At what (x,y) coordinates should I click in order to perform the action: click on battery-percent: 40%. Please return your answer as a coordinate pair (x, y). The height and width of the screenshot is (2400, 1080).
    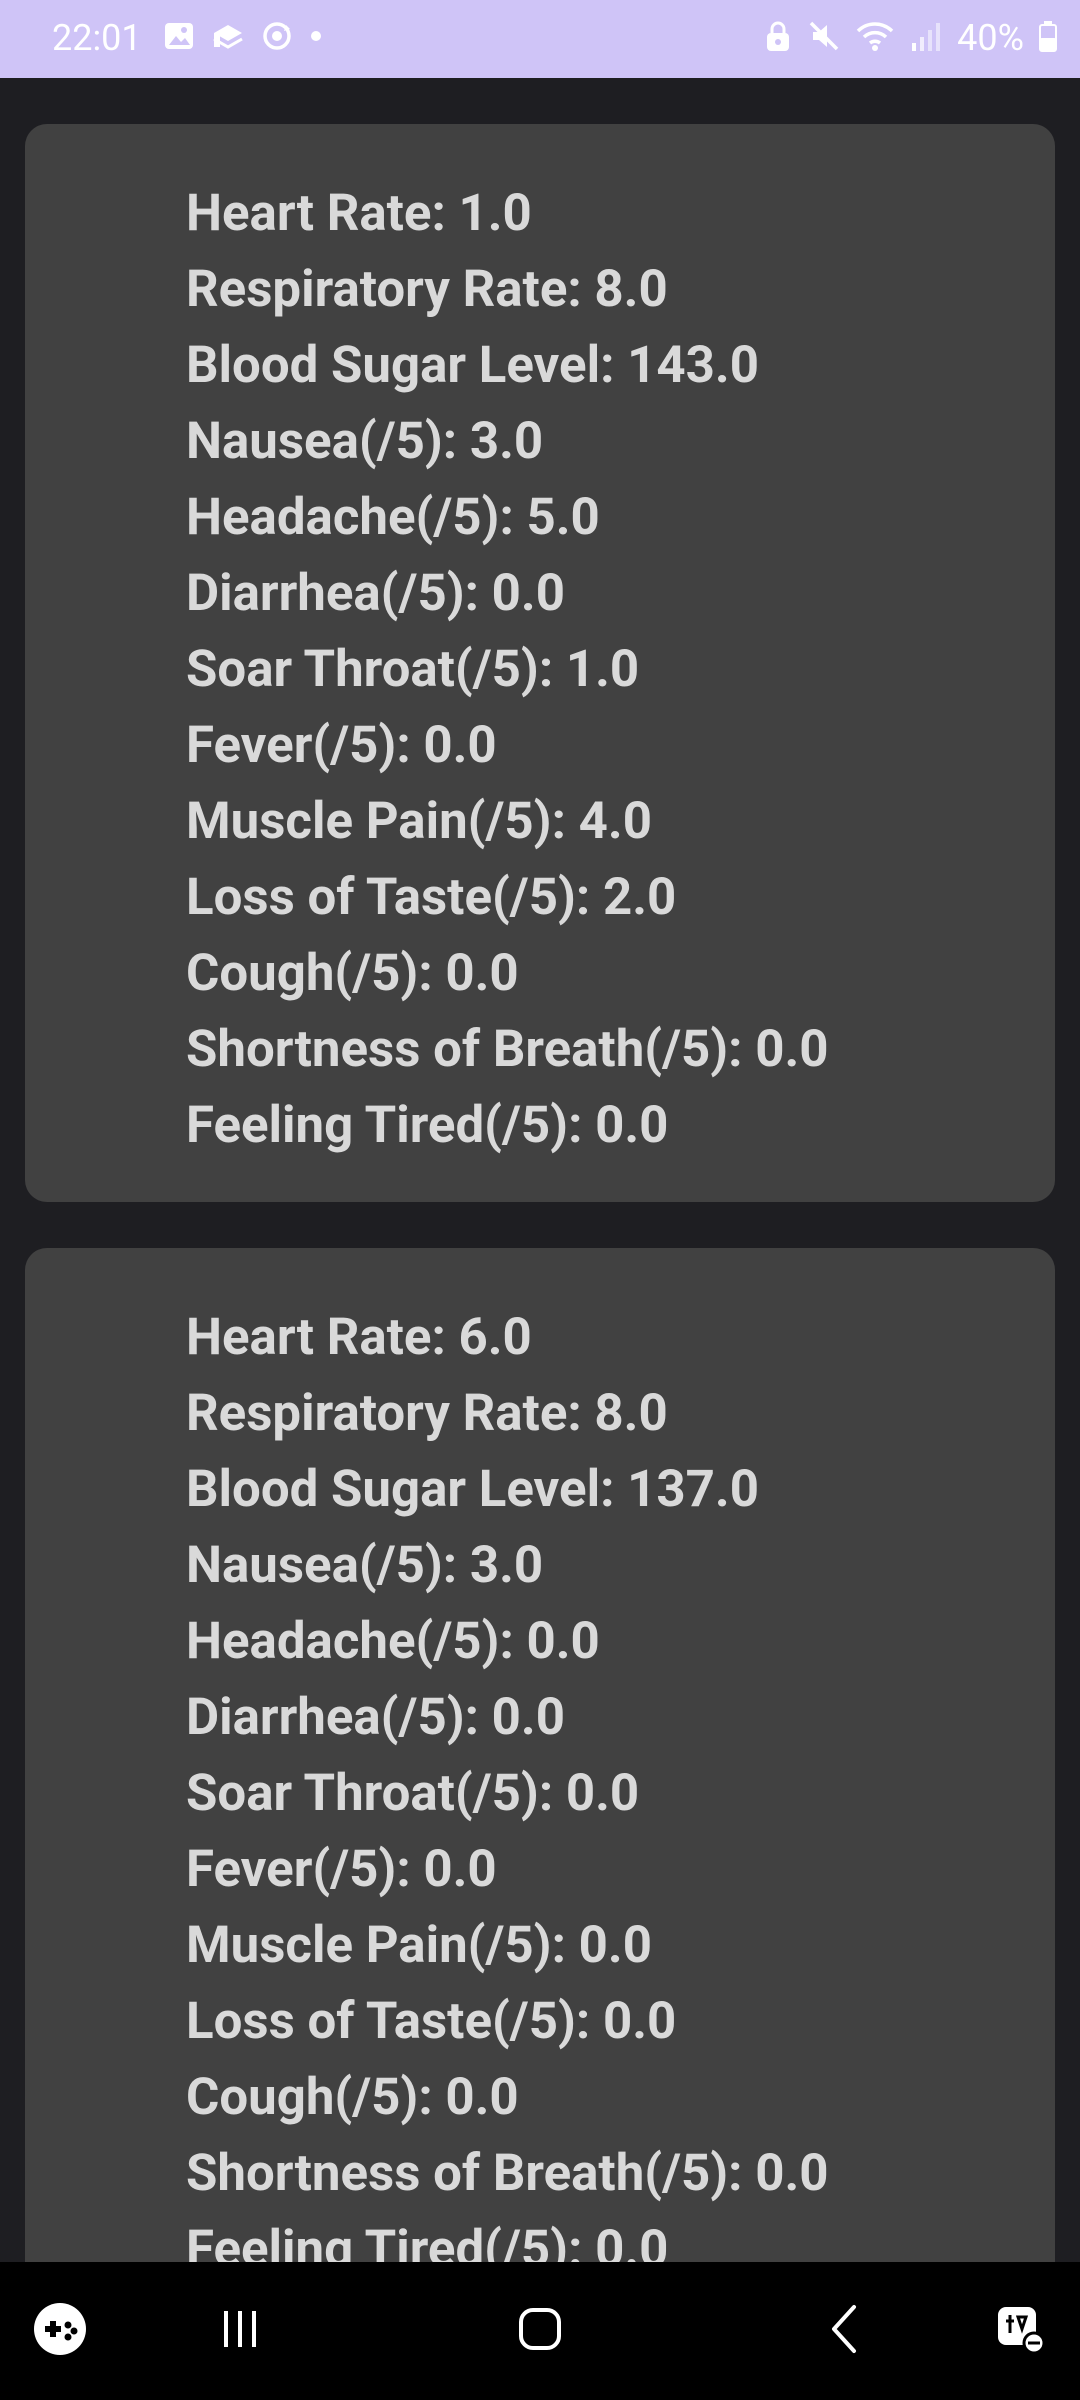
    Looking at the image, I should click on (990, 38).